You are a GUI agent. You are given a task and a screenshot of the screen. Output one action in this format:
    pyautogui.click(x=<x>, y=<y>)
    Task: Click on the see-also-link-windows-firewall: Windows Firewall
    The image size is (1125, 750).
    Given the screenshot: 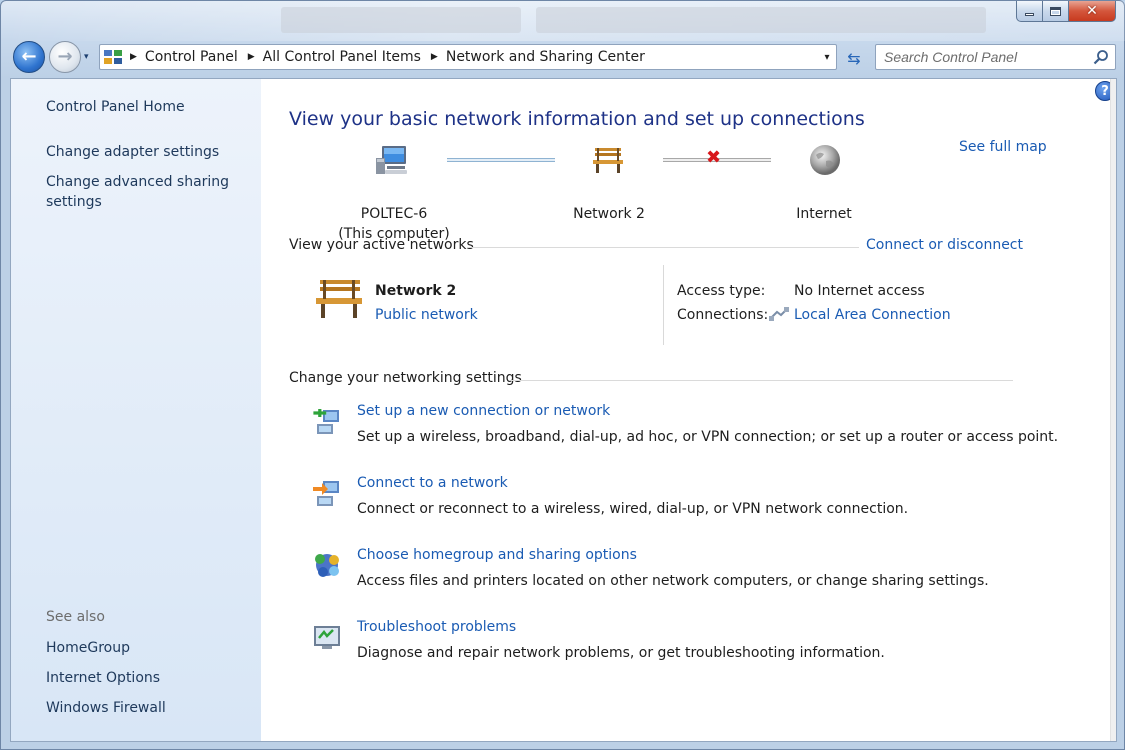 What is the action you would take?
    pyautogui.click(x=146, y=708)
    